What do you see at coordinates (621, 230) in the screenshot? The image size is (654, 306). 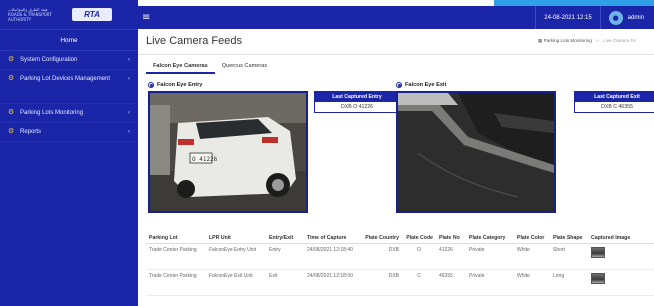 I see `col-header: Captured Image` at bounding box center [621, 230].